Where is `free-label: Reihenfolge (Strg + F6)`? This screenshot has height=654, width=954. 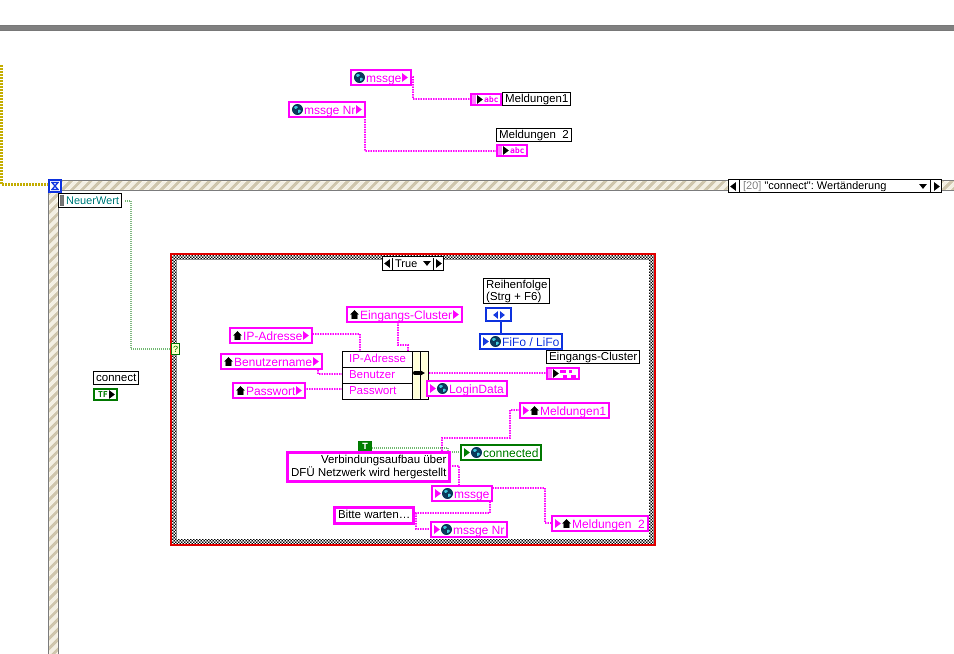 free-label: Reihenfolge (Strg + F6) is located at coordinates (516, 291).